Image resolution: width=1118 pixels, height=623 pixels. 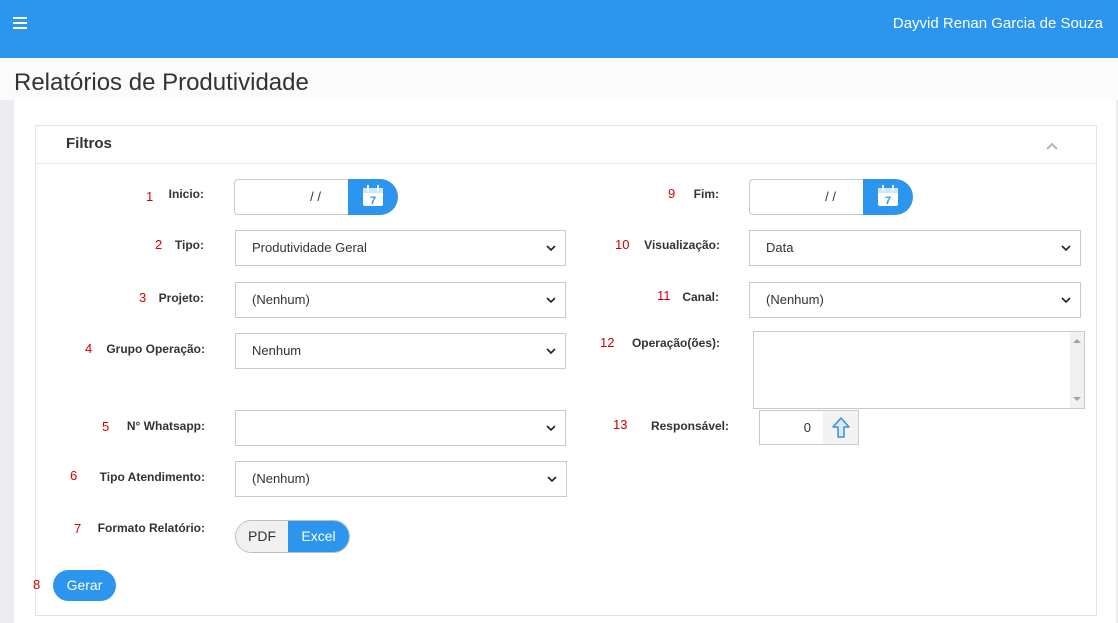 I want to click on page-title: Relatórios de Produtividade, so click(x=161, y=82).